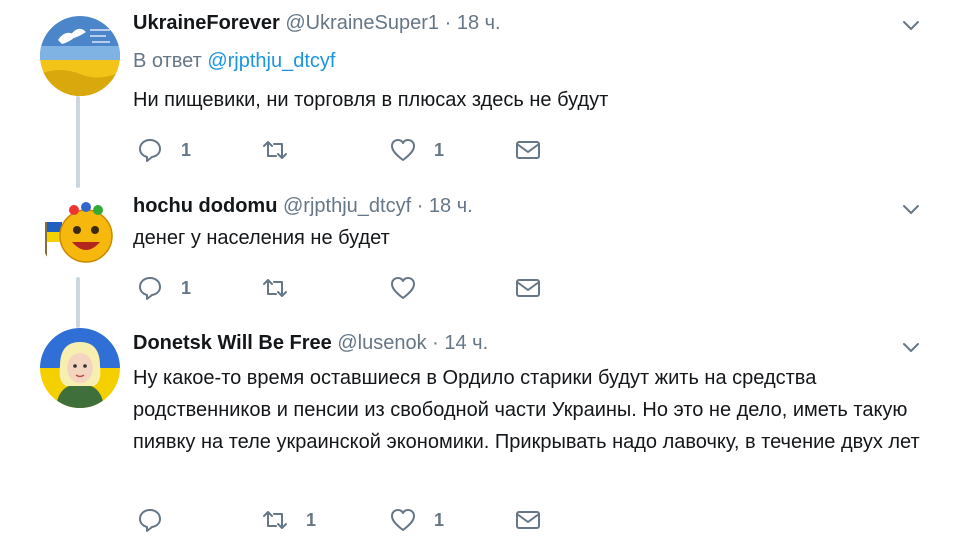 This screenshot has width=969, height=539. Describe the element at coordinates (261, 238) in the screenshot. I see `tweet-text: денег у населения не будет` at that location.